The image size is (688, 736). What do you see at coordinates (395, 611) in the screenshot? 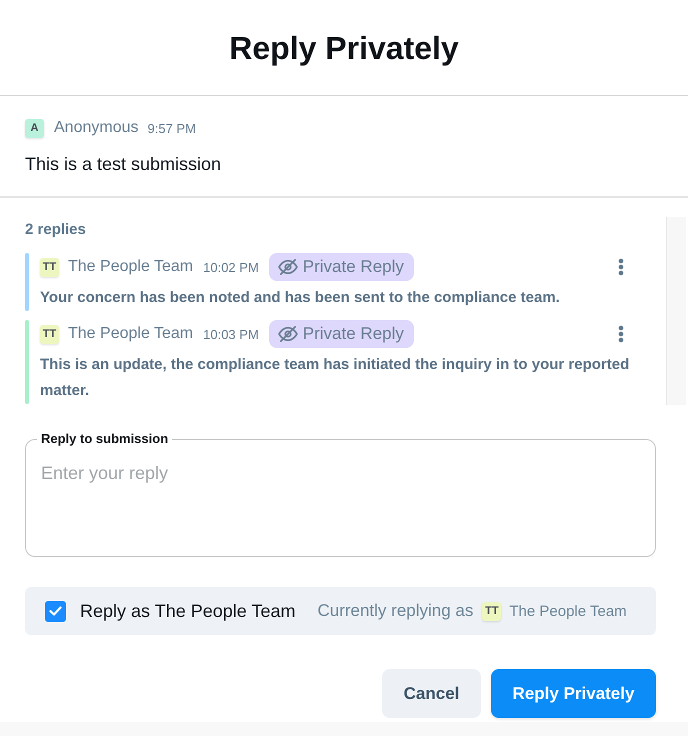
I see `current-identity-label: Currently replying as` at bounding box center [395, 611].